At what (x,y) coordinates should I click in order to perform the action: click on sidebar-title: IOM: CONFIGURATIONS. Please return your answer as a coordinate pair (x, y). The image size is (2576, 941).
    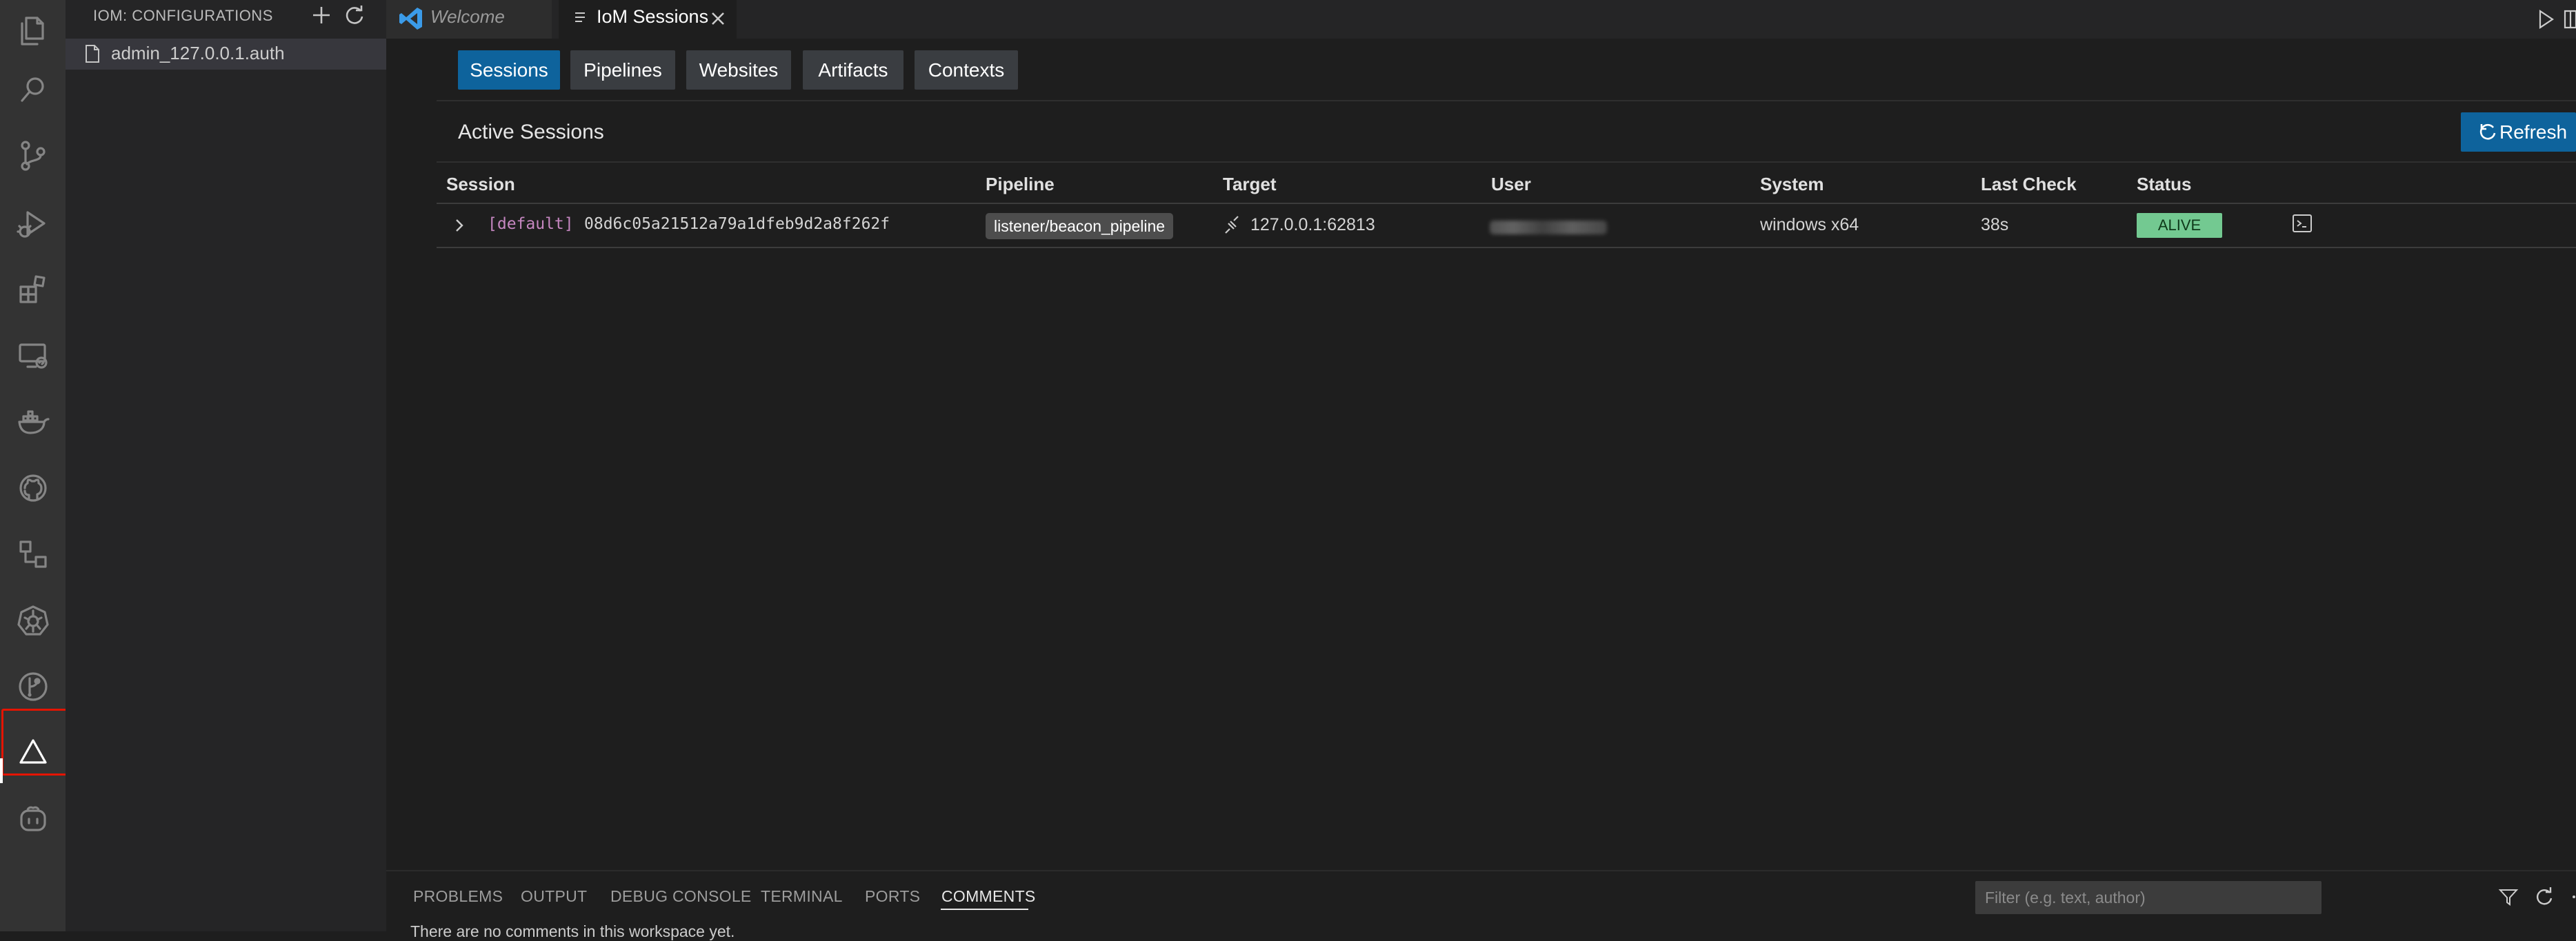
    Looking at the image, I should click on (183, 15).